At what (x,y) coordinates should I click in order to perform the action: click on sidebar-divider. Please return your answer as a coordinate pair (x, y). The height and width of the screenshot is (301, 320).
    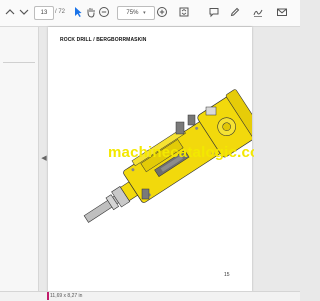
    Looking at the image, I should click on (19, 62).